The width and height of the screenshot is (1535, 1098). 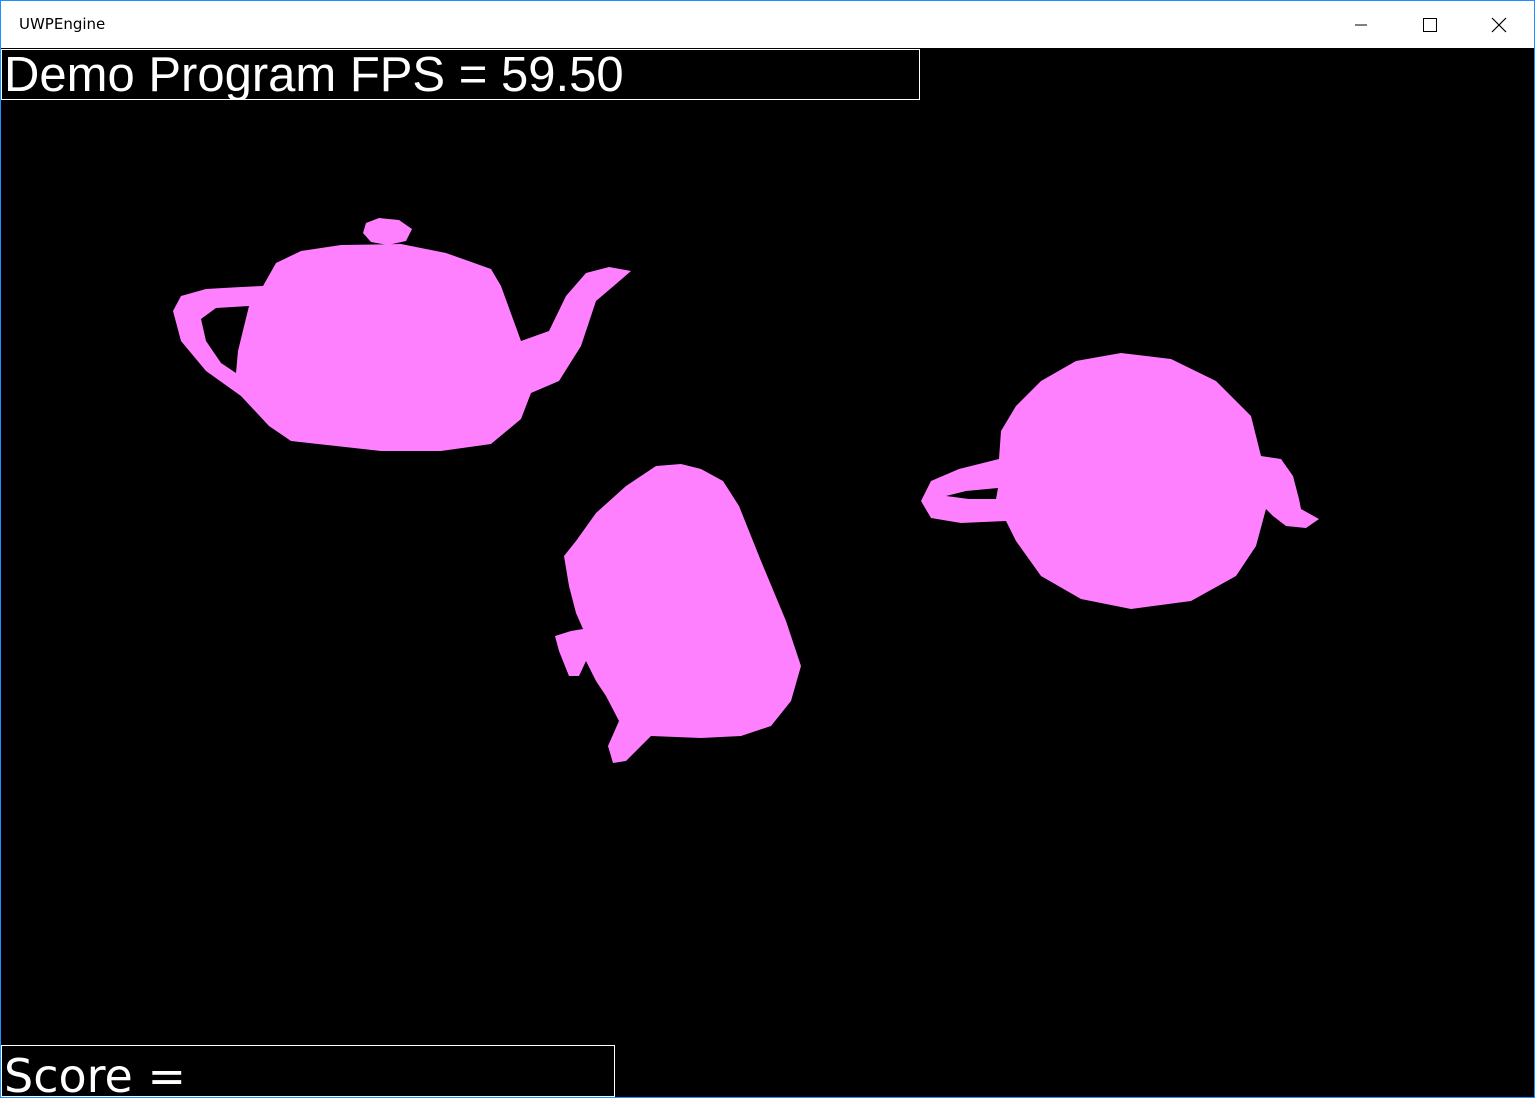 What do you see at coordinates (62, 24) in the screenshot?
I see `window-title: UWPEngine` at bounding box center [62, 24].